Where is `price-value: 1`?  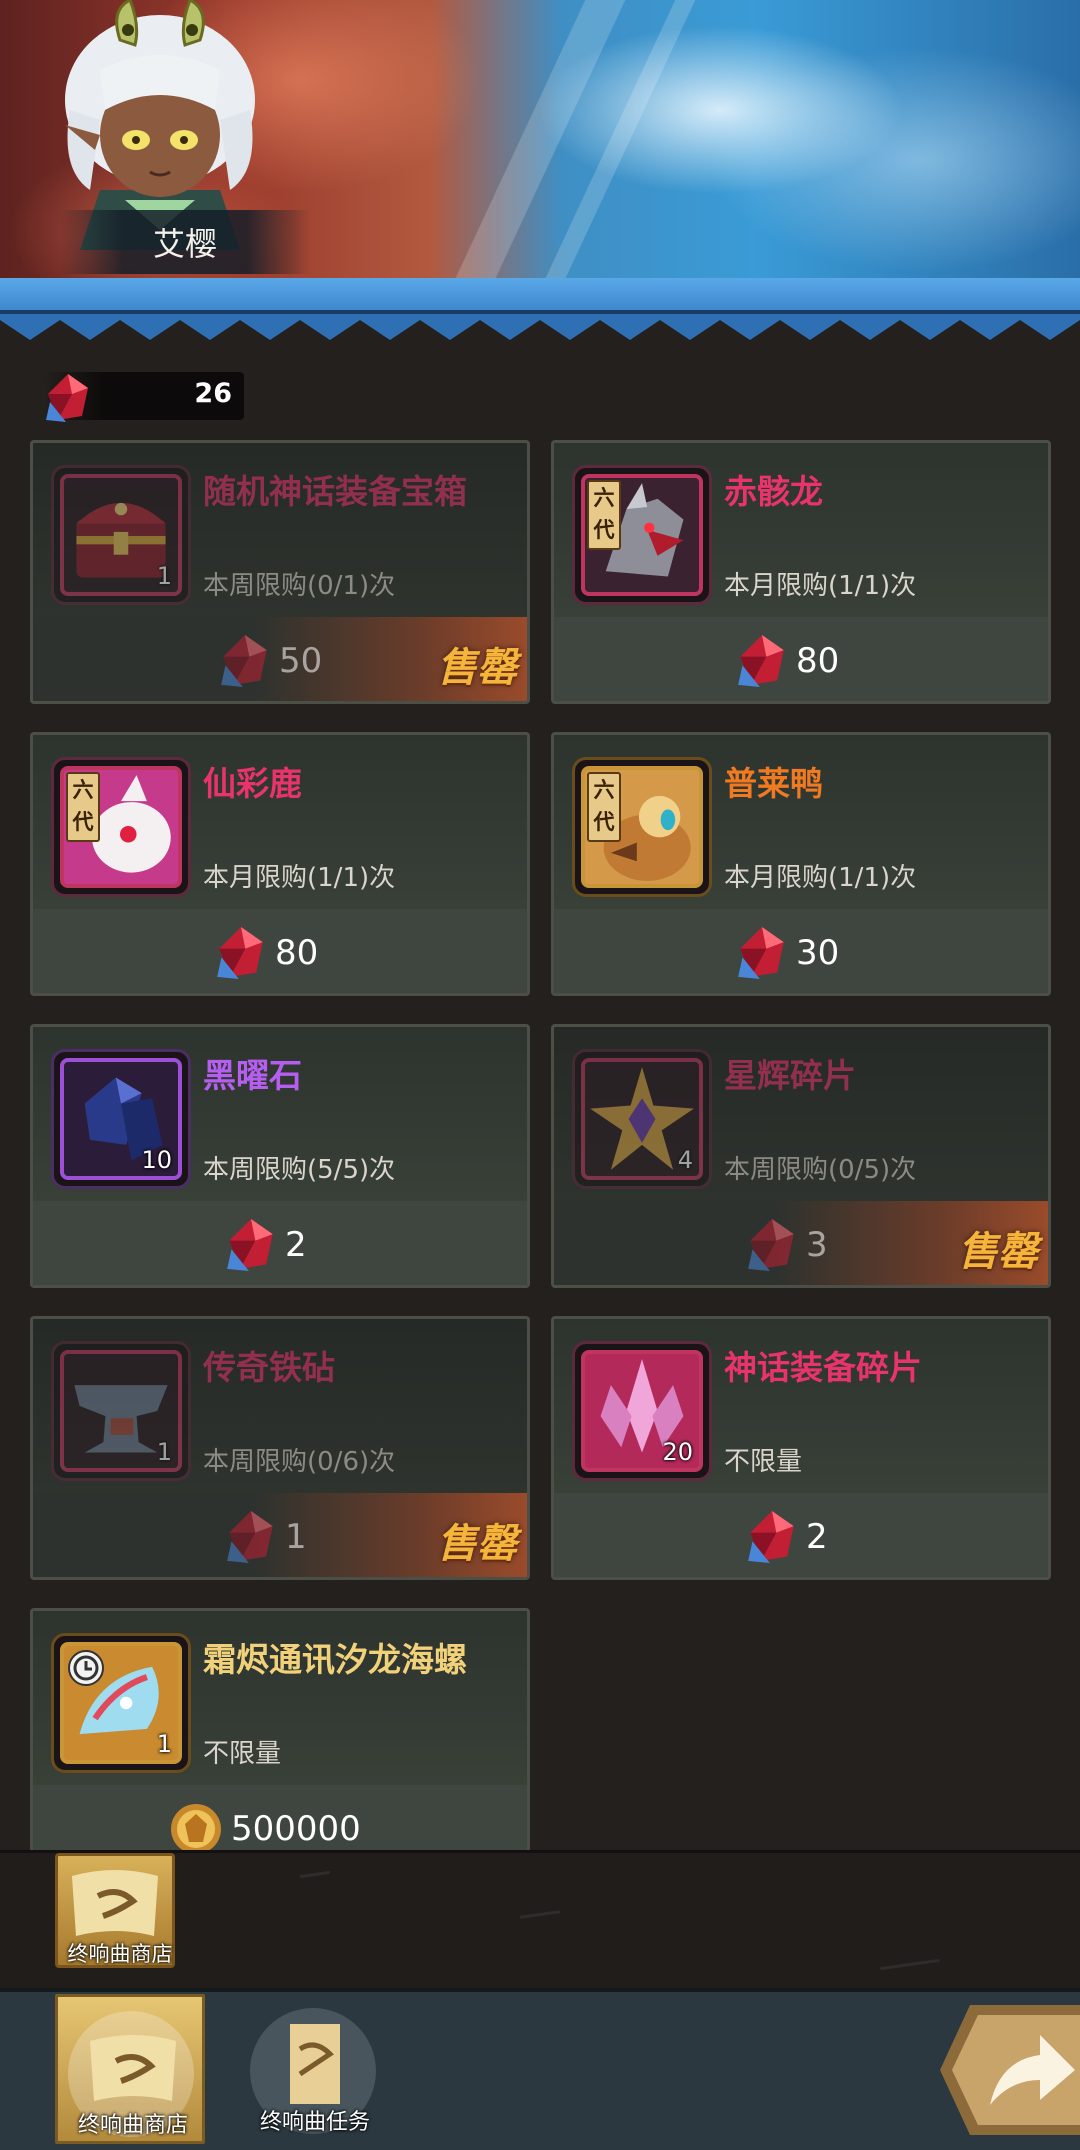 price-value: 1 is located at coordinates (296, 1537).